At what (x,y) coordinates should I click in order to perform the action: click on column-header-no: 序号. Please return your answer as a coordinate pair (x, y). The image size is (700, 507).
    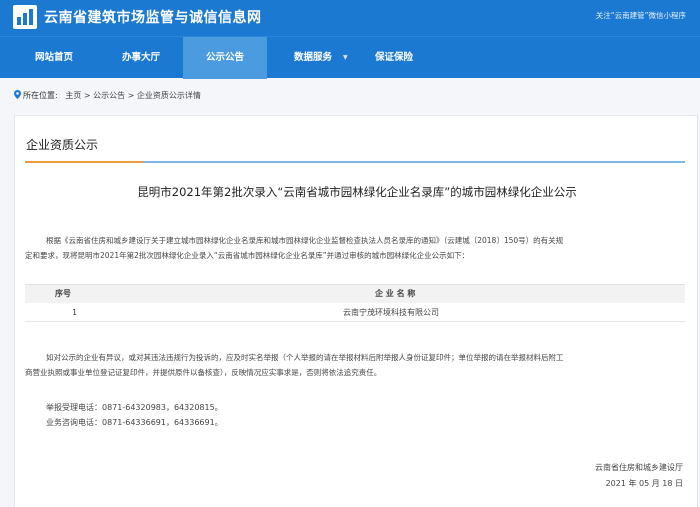
    Looking at the image, I should click on (63, 293).